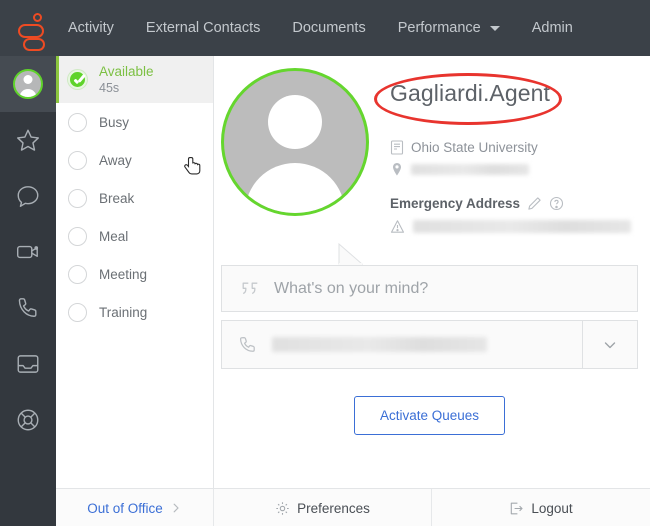  I want to click on logout-button: Logout, so click(541, 507).